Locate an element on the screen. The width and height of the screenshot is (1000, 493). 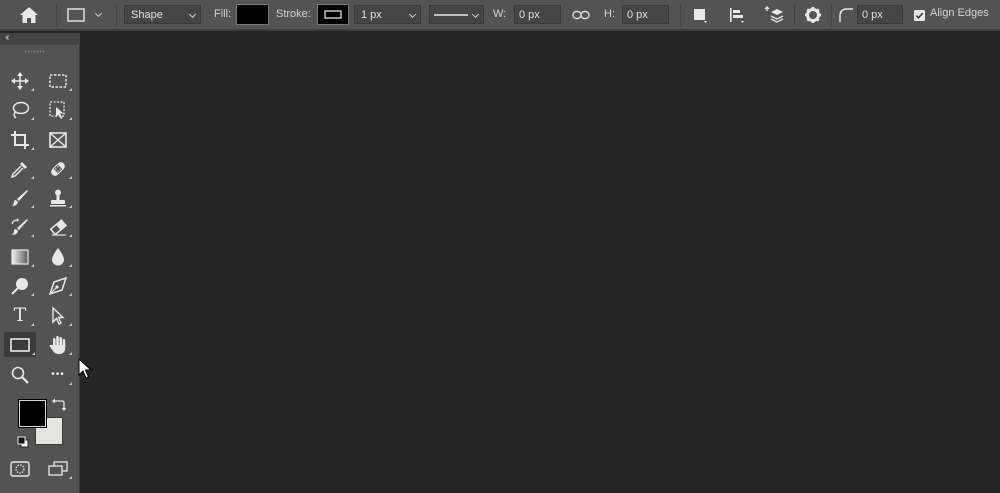
drop-icon is located at coordinates (58, 256).